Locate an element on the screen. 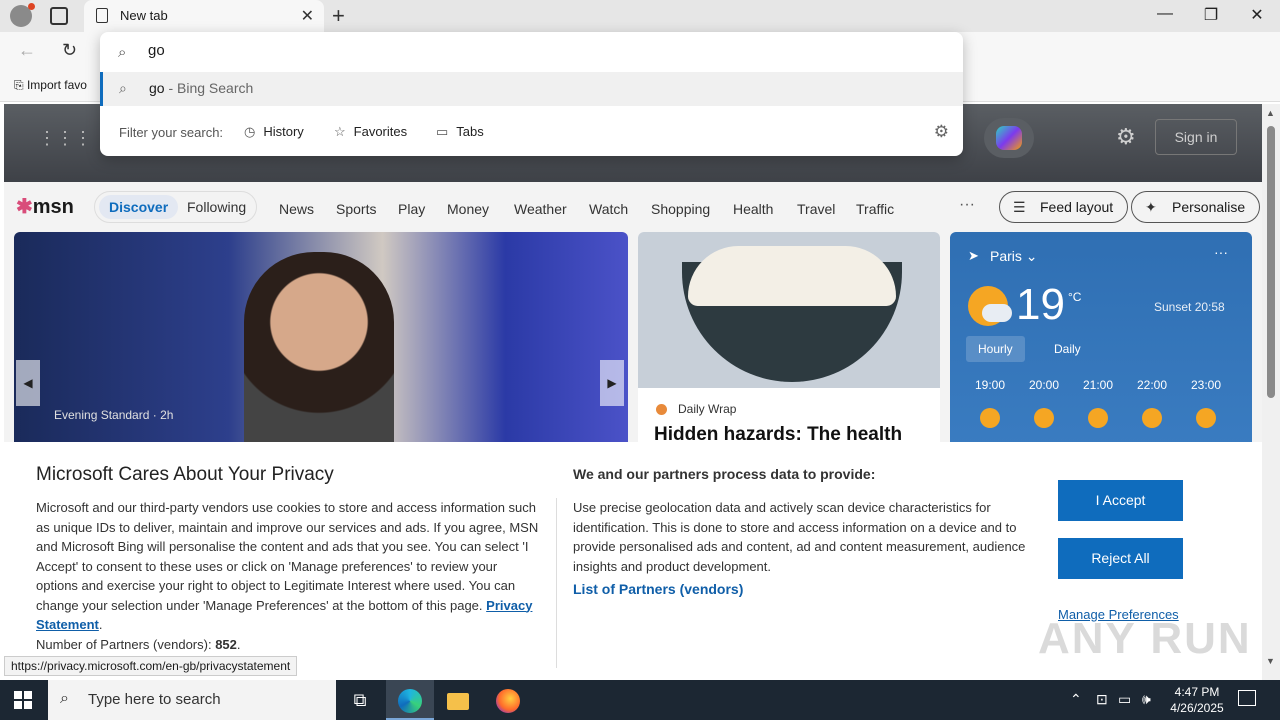 The width and height of the screenshot is (1280, 720). watermark: ANY RUN is located at coordinates (1145, 638).